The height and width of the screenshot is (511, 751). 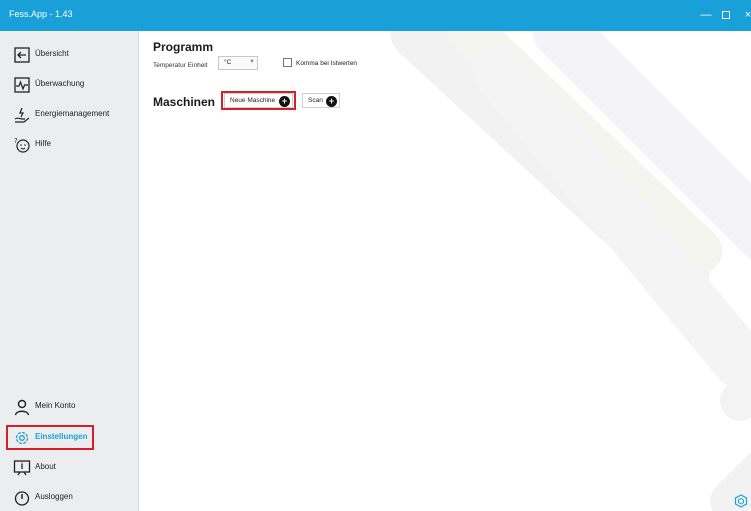 I want to click on sidebar-item-energiemanagement: Energiemanagement, so click(x=69, y=115).